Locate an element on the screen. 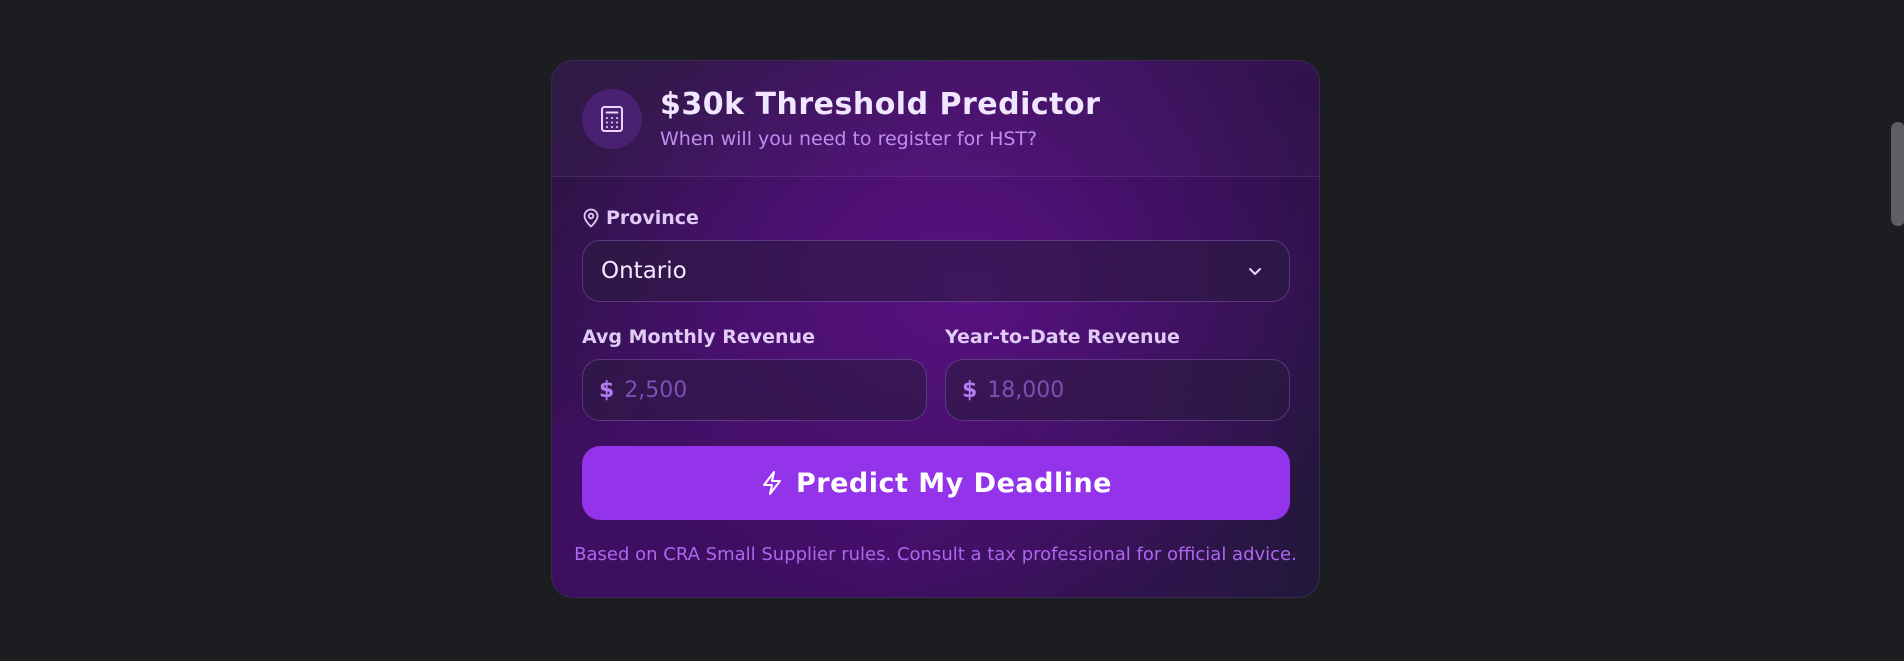  scrollbar-thumb is located at coordinates (1897, 174).